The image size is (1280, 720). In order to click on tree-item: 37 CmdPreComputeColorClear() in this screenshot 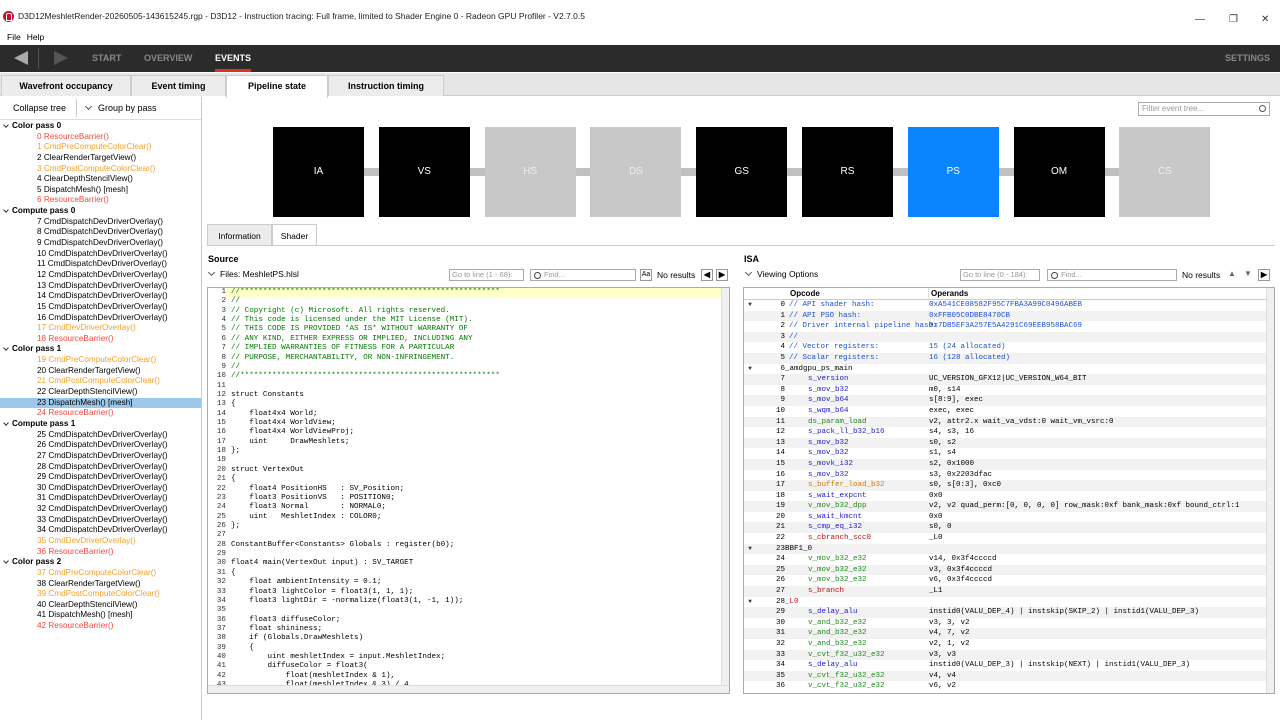, I will do `click(100, 573)`.